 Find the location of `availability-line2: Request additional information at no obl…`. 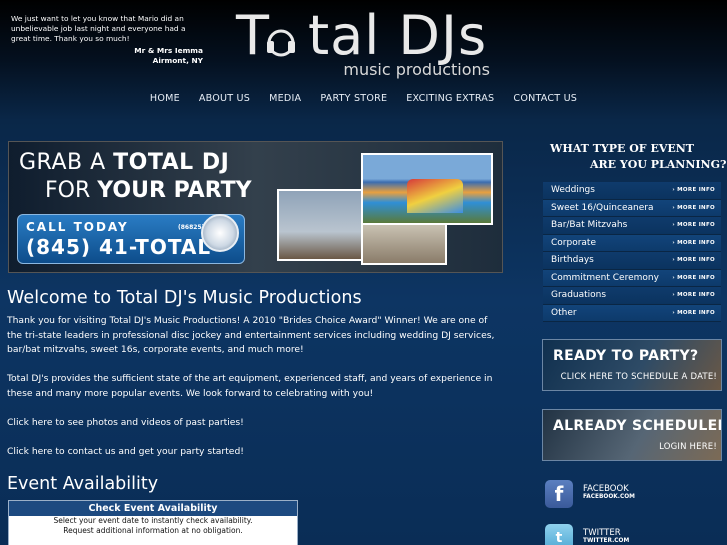

availability-line2: Request additional information at no obl… is located at coordinates (153, 530).